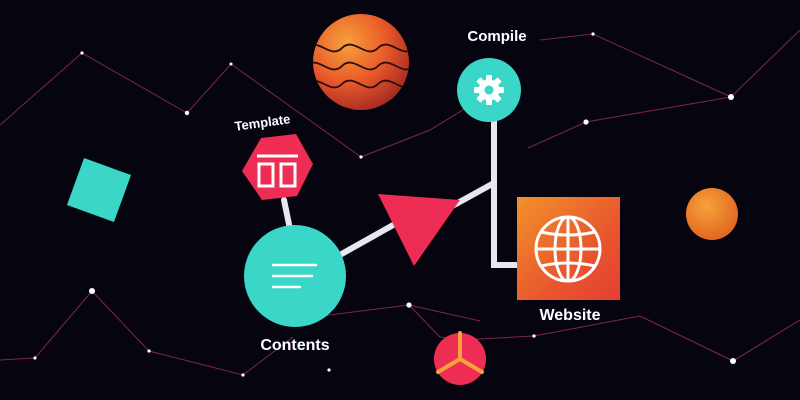 Image resolution: width=800 pixels, height=400 pixels. Describe the element at coordinates (460, 358) in the screenshot. I see `red-segmented-orb` at that location.